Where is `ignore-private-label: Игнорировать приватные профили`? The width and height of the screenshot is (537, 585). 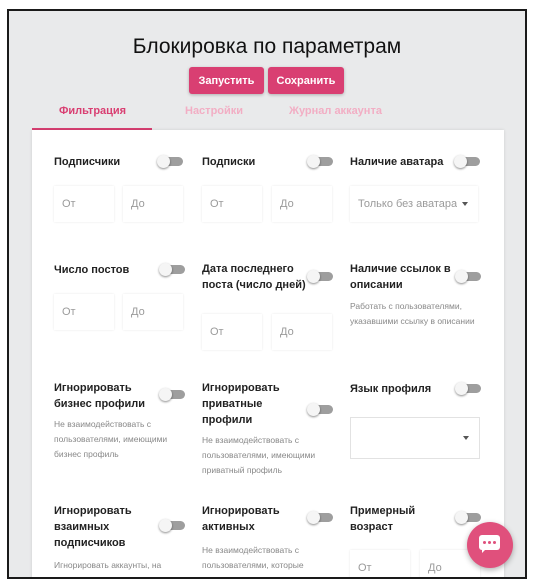
ignore-private-label: Игнорировать приватные профили is located at coordinates (241, 404).